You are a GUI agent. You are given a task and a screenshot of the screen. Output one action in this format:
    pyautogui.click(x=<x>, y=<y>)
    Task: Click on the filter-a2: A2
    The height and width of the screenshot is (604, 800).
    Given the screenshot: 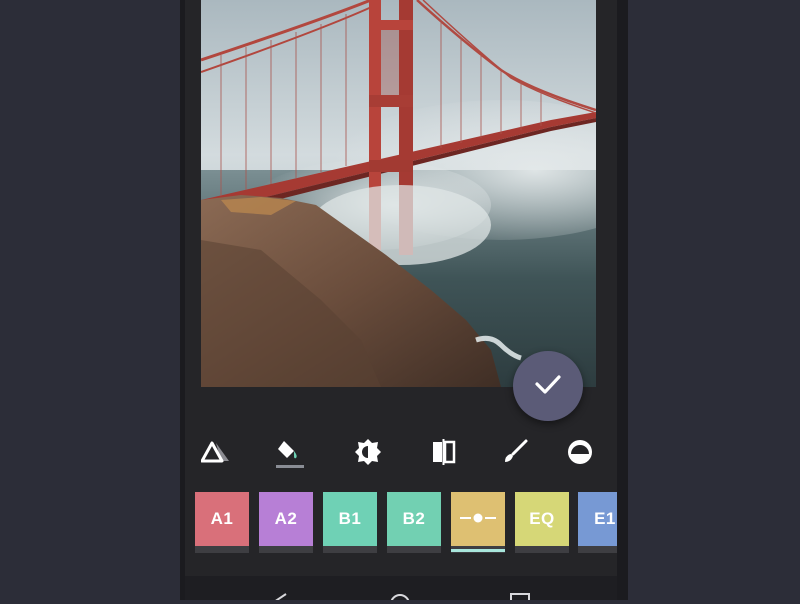 What is the action you would take?
    pyautogui.click(x=286, y=523)
    